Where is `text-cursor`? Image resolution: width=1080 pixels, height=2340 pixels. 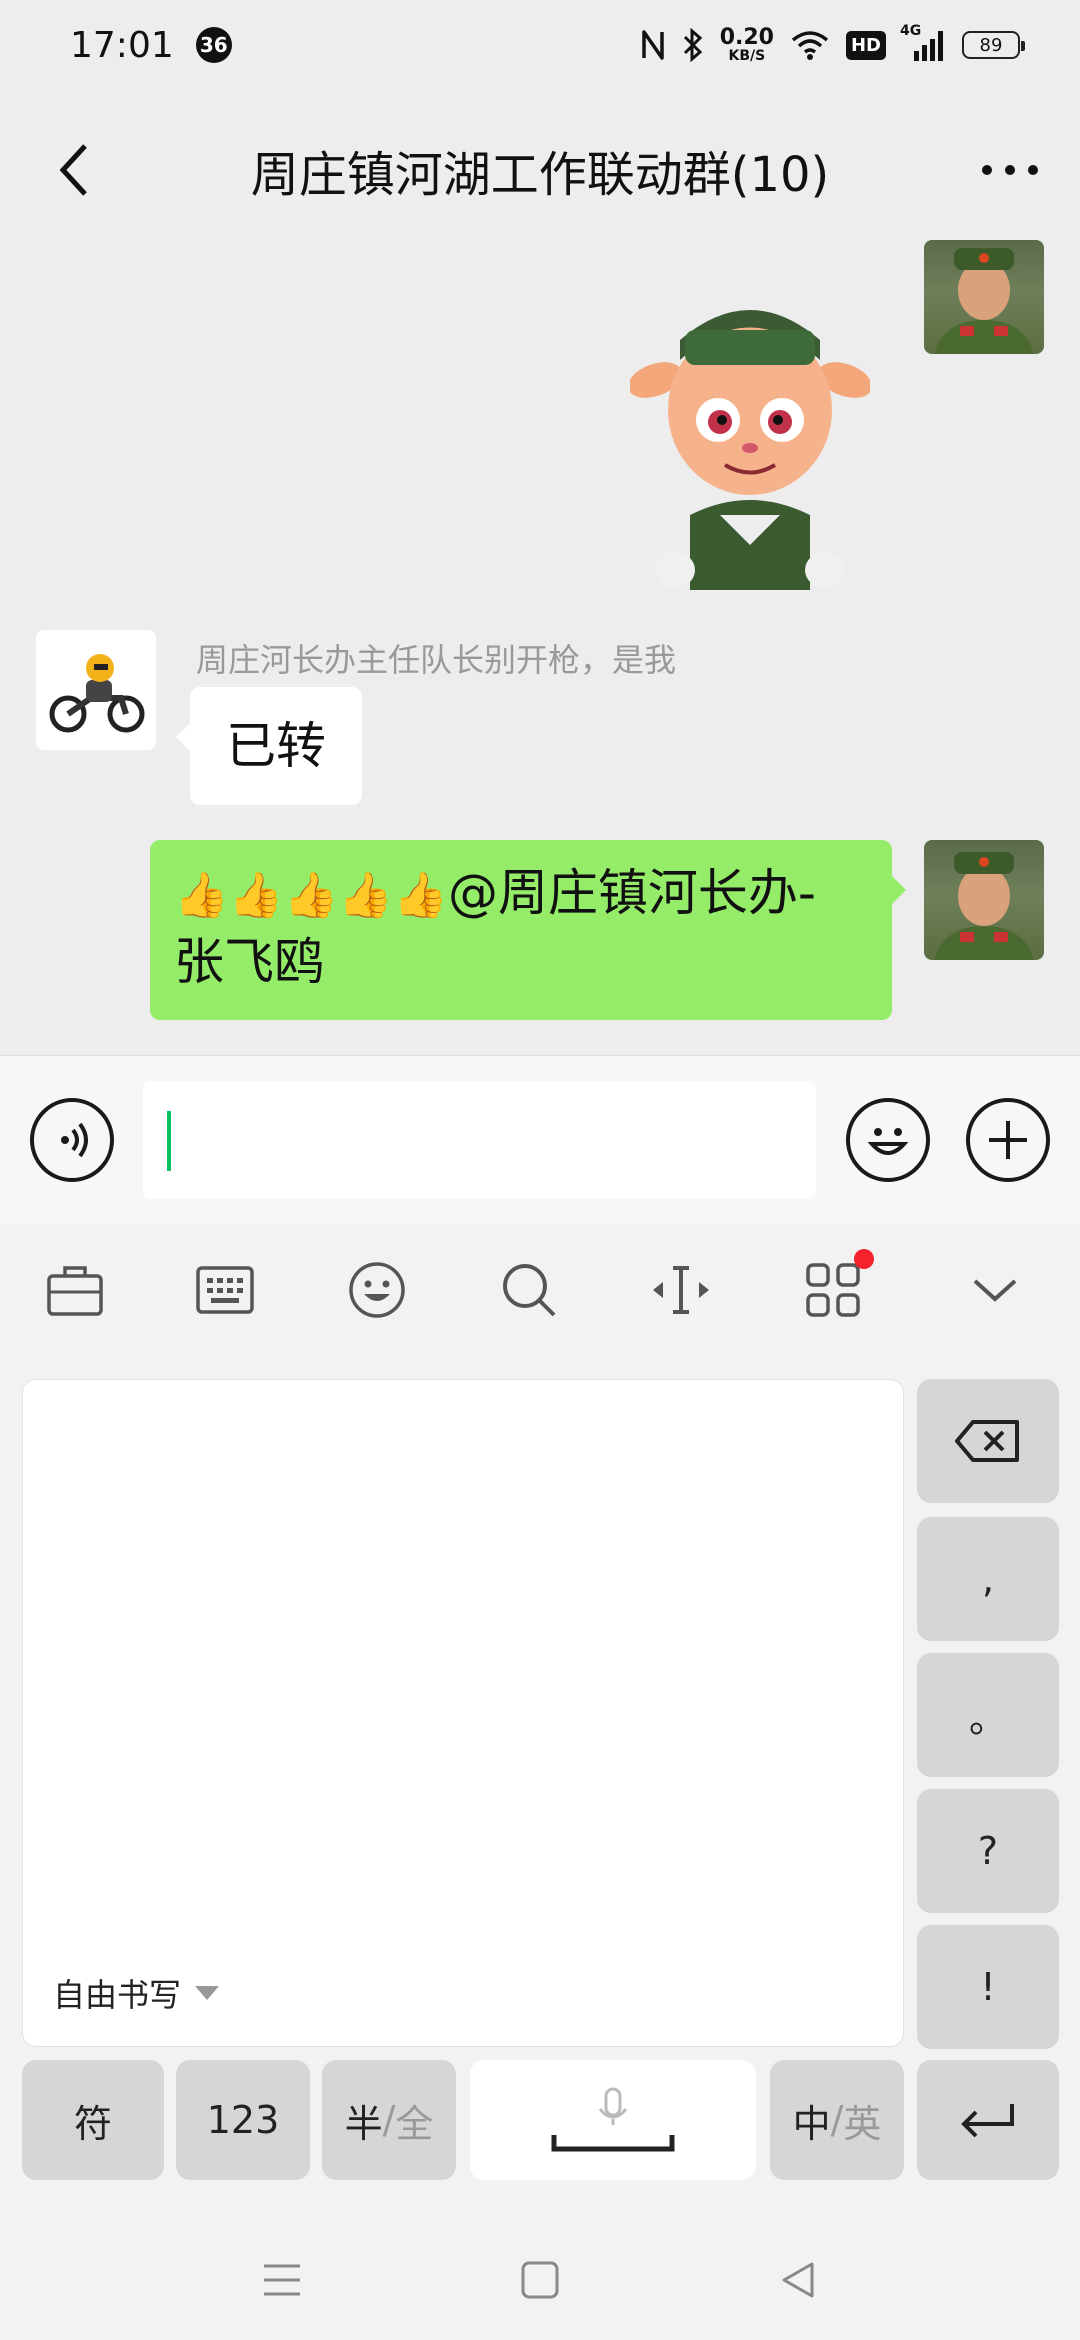 text-cursor is located at coordinates (169, 1141).